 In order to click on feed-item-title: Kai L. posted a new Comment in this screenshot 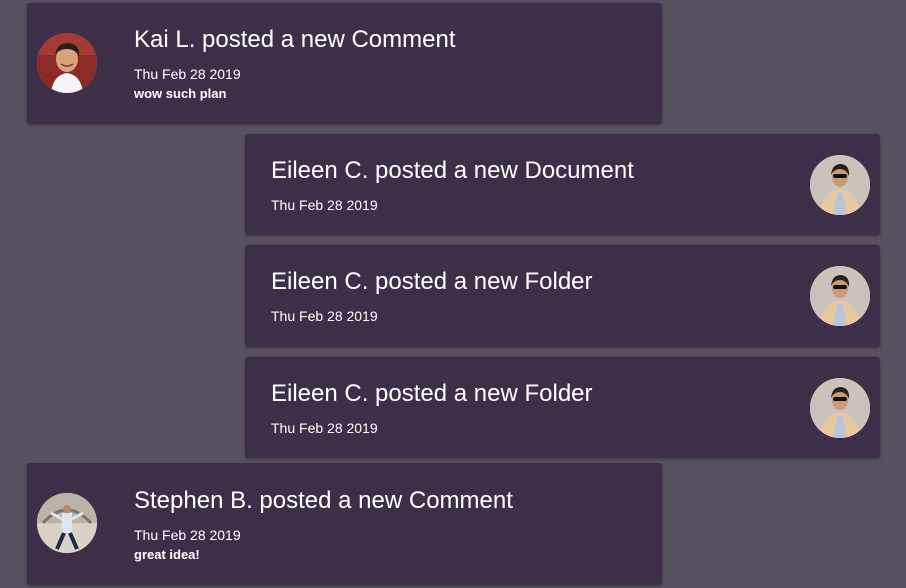, I will do `click(295, 39)`.